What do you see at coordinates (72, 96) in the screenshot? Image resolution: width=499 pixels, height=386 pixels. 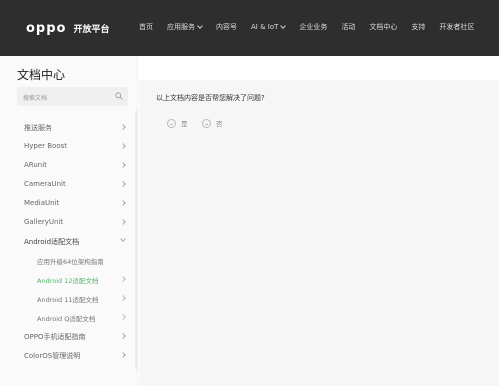 I see `search-input: 搜索文档` at bounding box center [72, 96].